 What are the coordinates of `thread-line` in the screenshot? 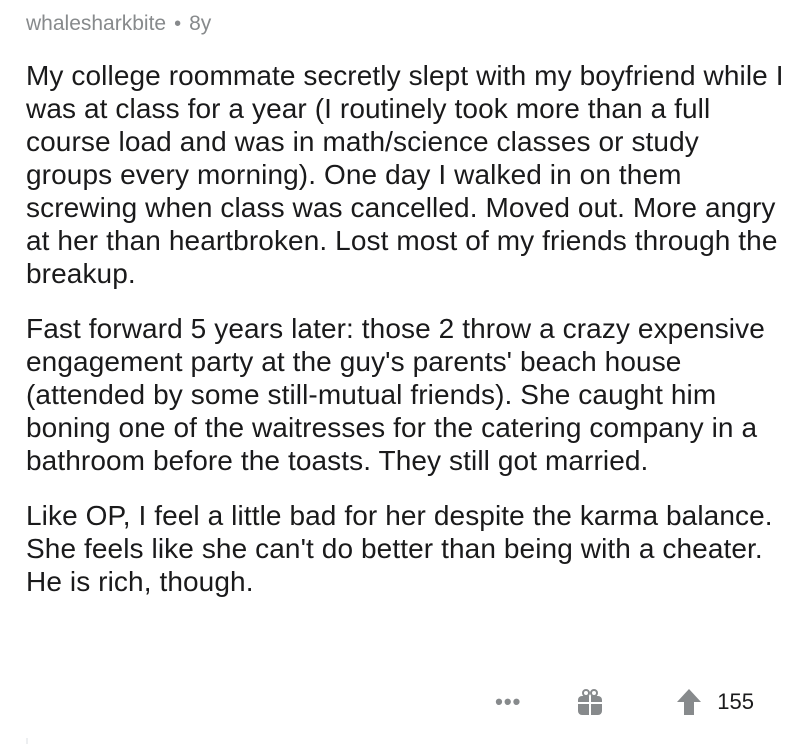 It's located at (27, 741).